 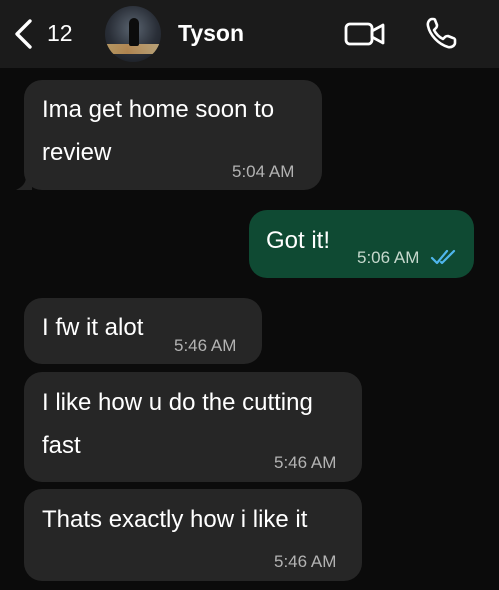 I want to click on message-bubble-incoming: Thats exactly how i like it 5:46 AM, so click(x=193, y=535).